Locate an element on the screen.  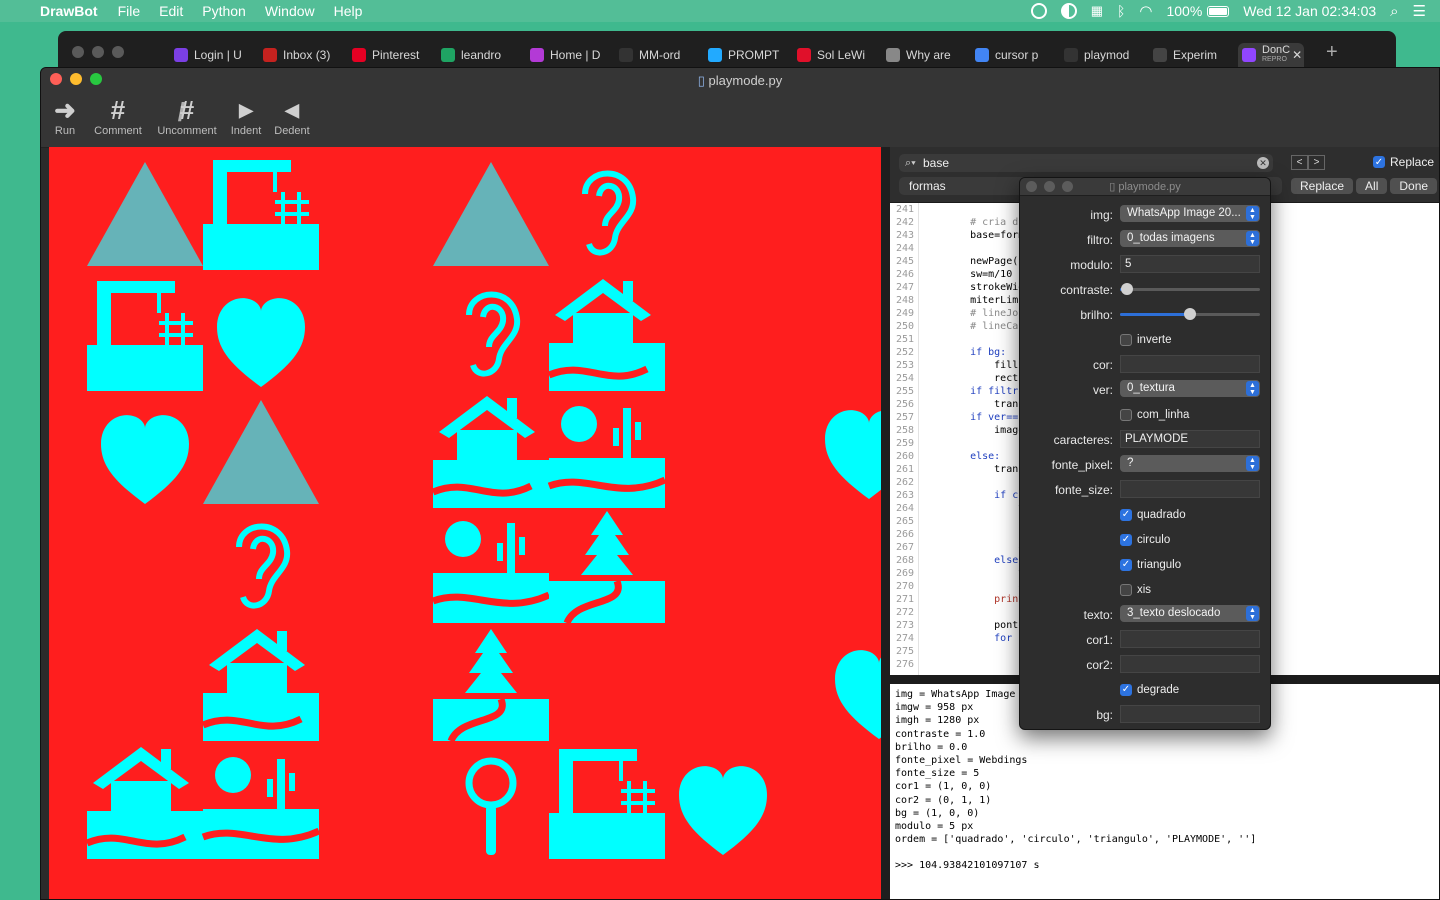
panel-checkbox: ✓ degrade is located at coordinates (1190, 689).